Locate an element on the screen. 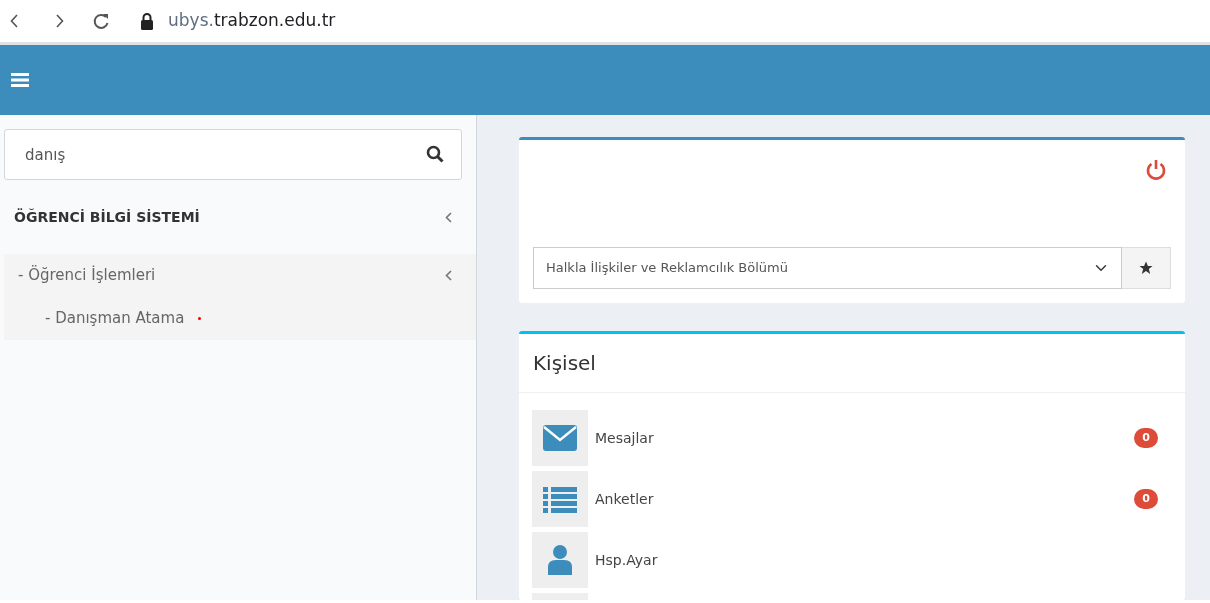 The image size is (1210, 603). search-field: danış is located at coordinates (233, 154).